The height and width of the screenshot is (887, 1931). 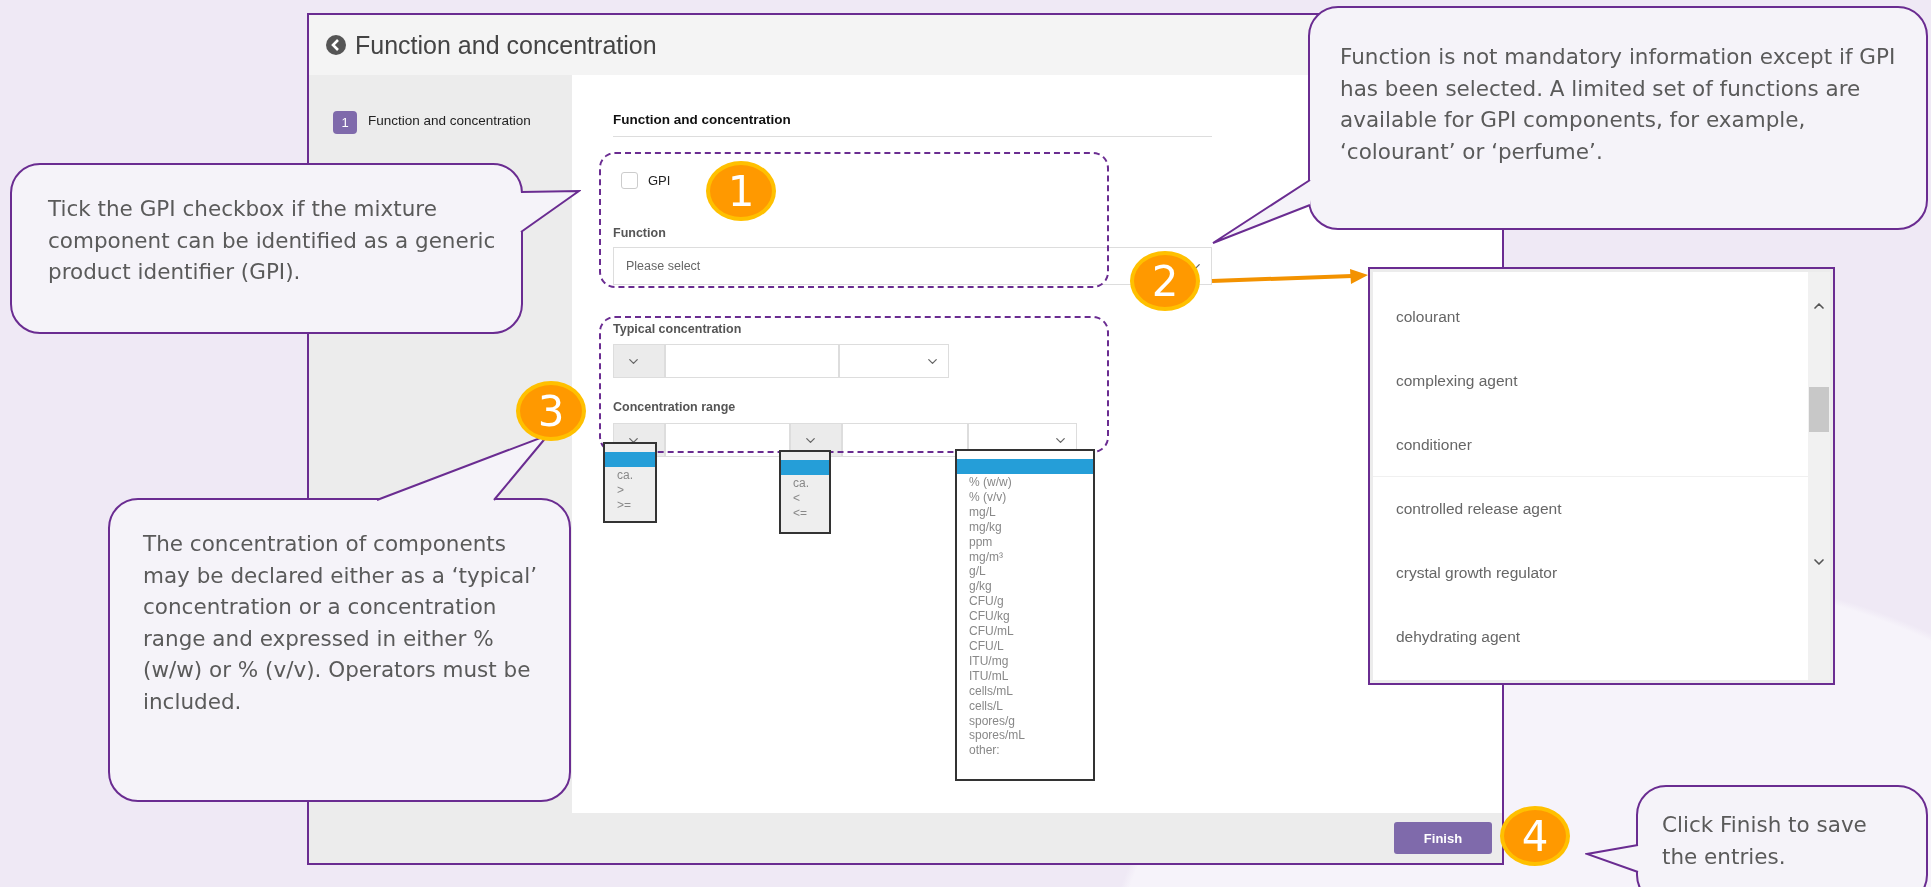 I want to click on checkbox, so click(x=629, y=180).